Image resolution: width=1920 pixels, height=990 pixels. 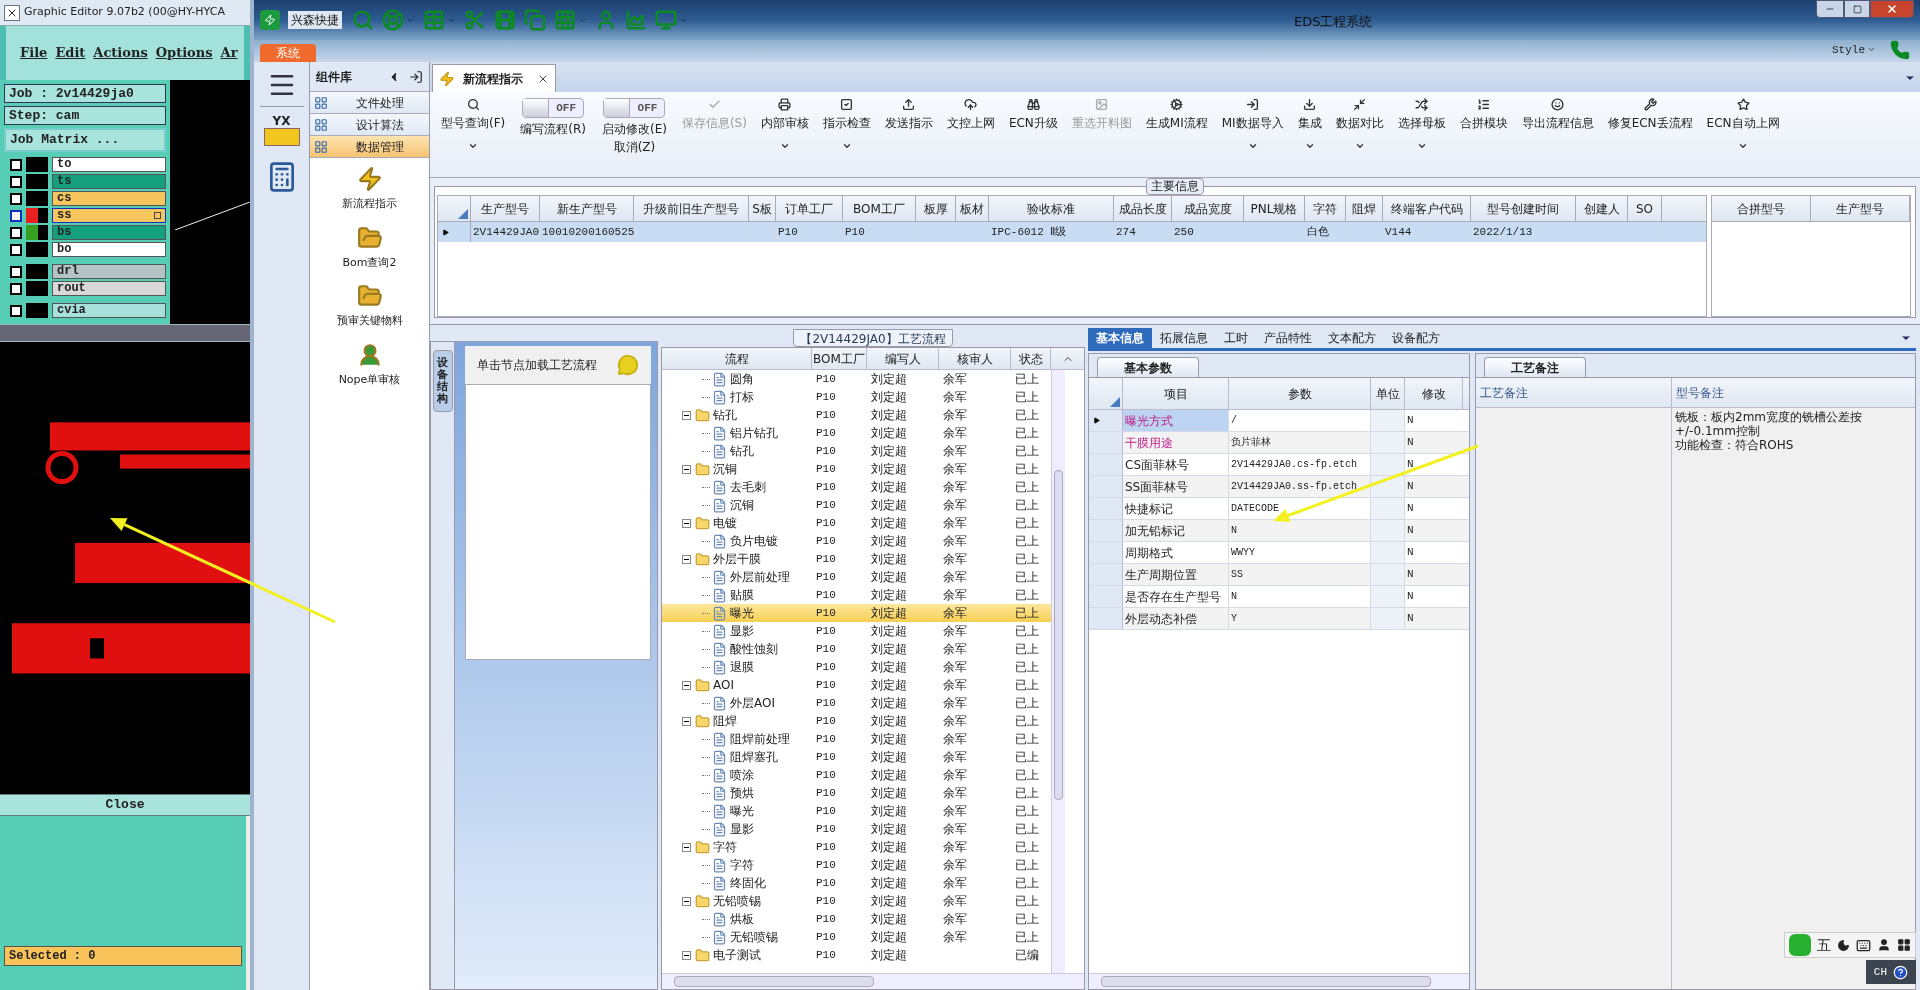 What do you see at coordinates (1884, 945) in the screenshot?
I see `user-icon` at bounding box center [1884, 945].